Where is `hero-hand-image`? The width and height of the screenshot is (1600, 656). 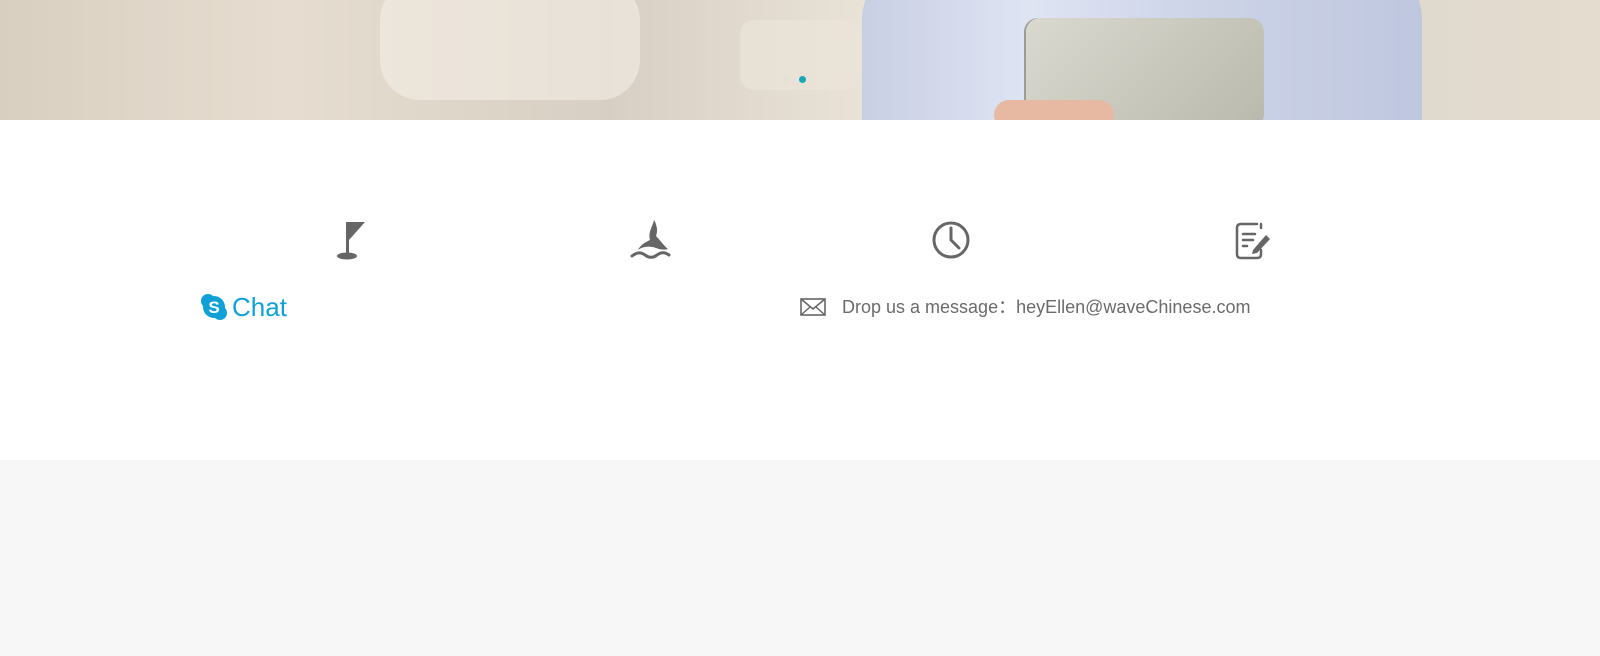 hero-hand-image is located at coordinates (1054, 110).